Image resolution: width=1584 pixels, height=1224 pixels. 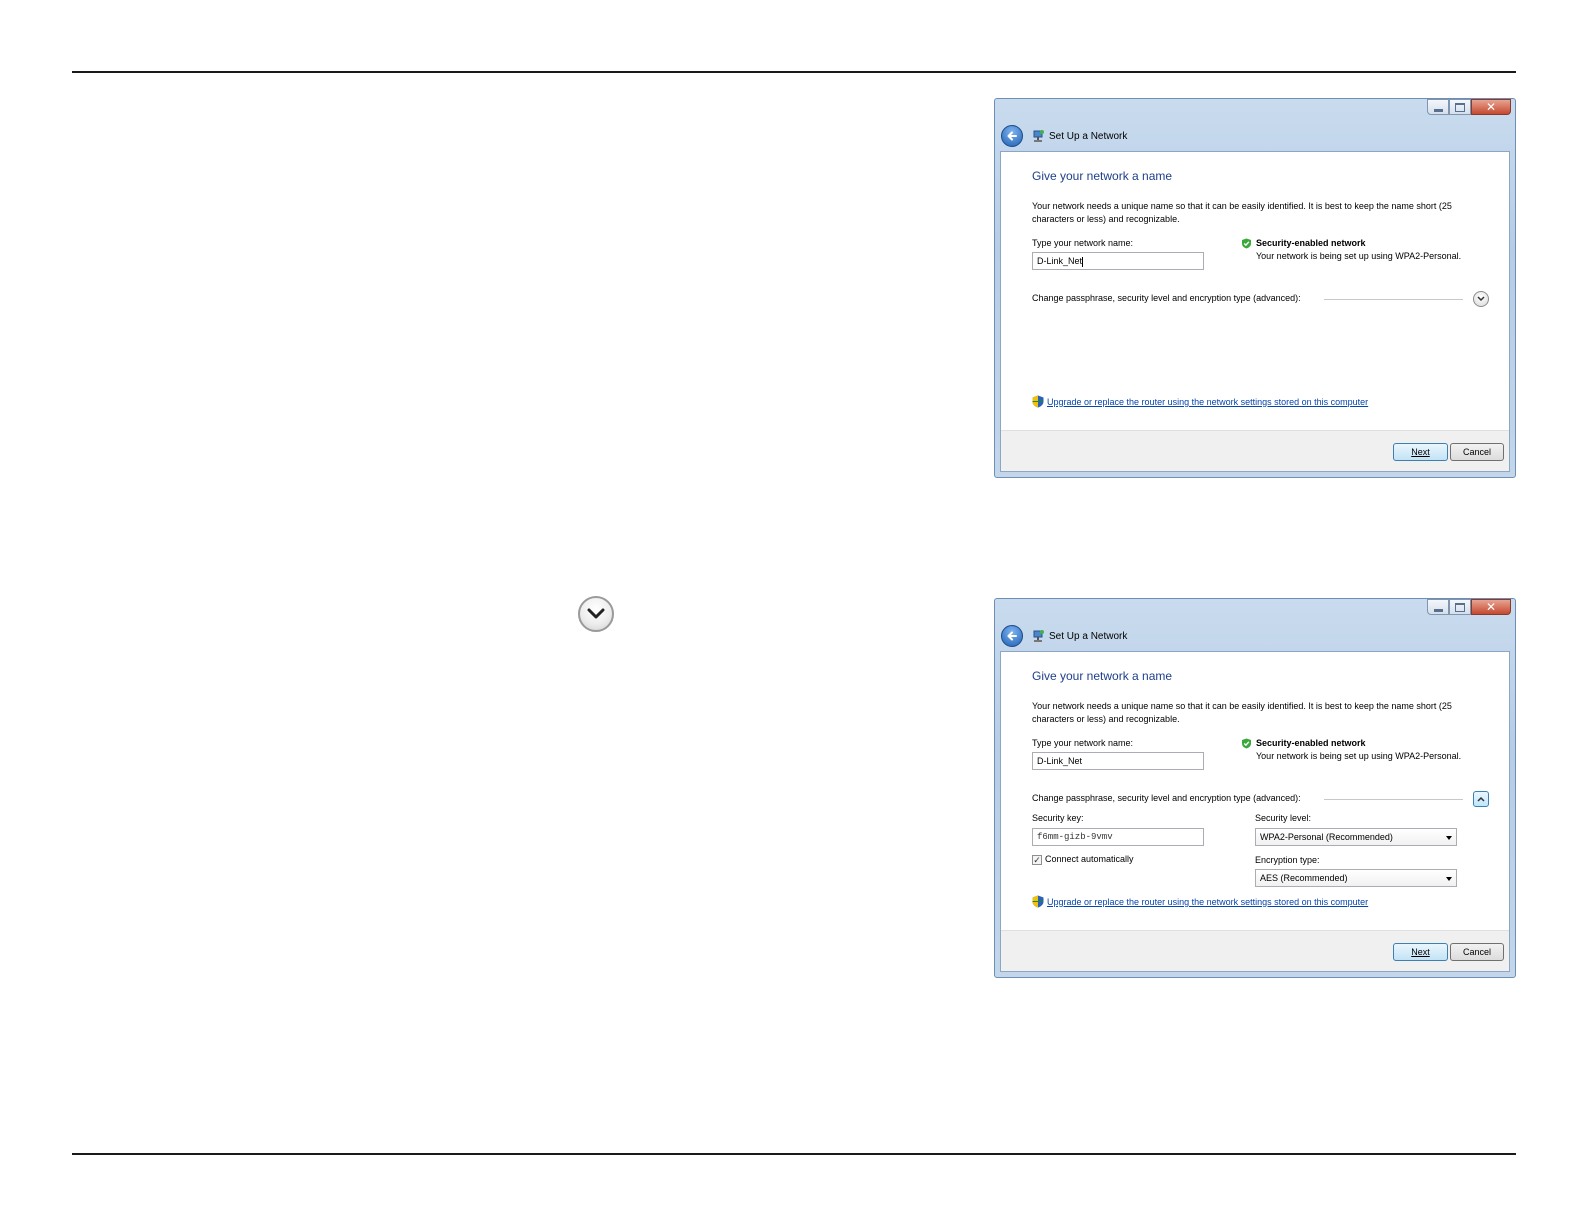 What do you see at coordinates (1037, 860) in the screenshot?
I see `connect-automatically-checkbox: ✓` at bounding box center [1037, 860].